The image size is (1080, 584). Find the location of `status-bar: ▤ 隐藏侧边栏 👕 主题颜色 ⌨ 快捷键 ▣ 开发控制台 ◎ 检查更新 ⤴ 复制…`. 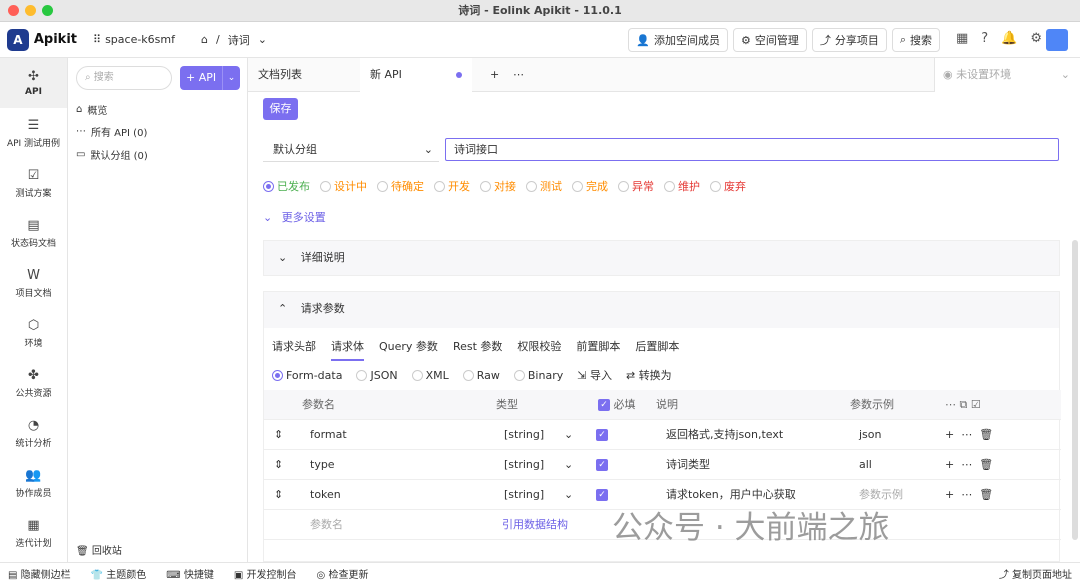

status-bar: ▤ 隐藏侧边栏 👕 主题颜色 ⌨ 快捷键 ▣ 开发控制台 ◎ 检查更新 ⤴ 复制… is located at coordinates (540, 573).